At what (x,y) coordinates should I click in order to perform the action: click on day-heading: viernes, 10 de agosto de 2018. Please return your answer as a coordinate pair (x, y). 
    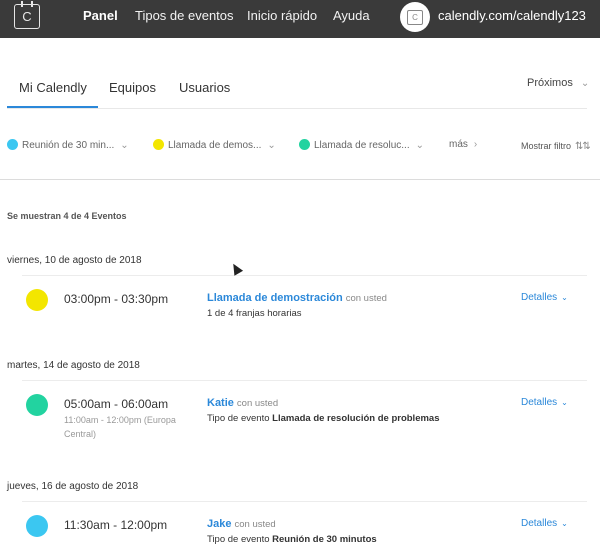
    Looking at the image, I should click on (74, 260).